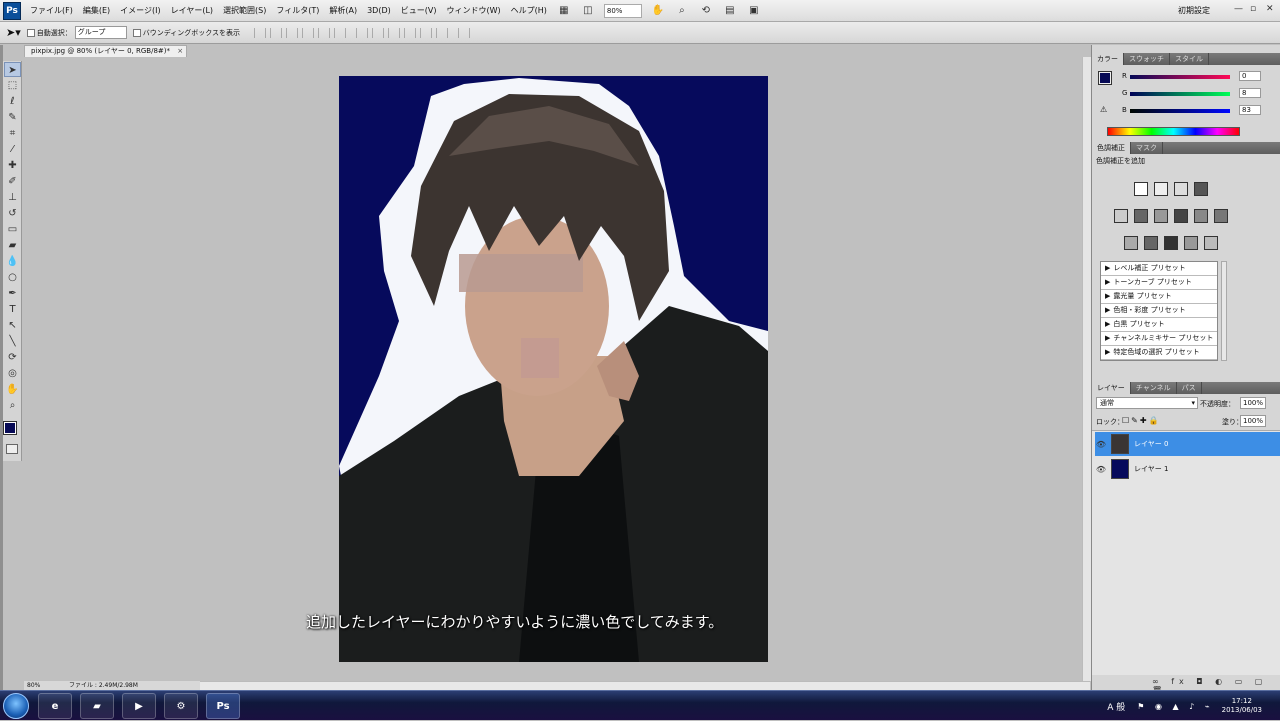 Image resolution: width=1280 pixels, height=721 pixels. I want to click on app-icon: ⚙, so click(181, 706).